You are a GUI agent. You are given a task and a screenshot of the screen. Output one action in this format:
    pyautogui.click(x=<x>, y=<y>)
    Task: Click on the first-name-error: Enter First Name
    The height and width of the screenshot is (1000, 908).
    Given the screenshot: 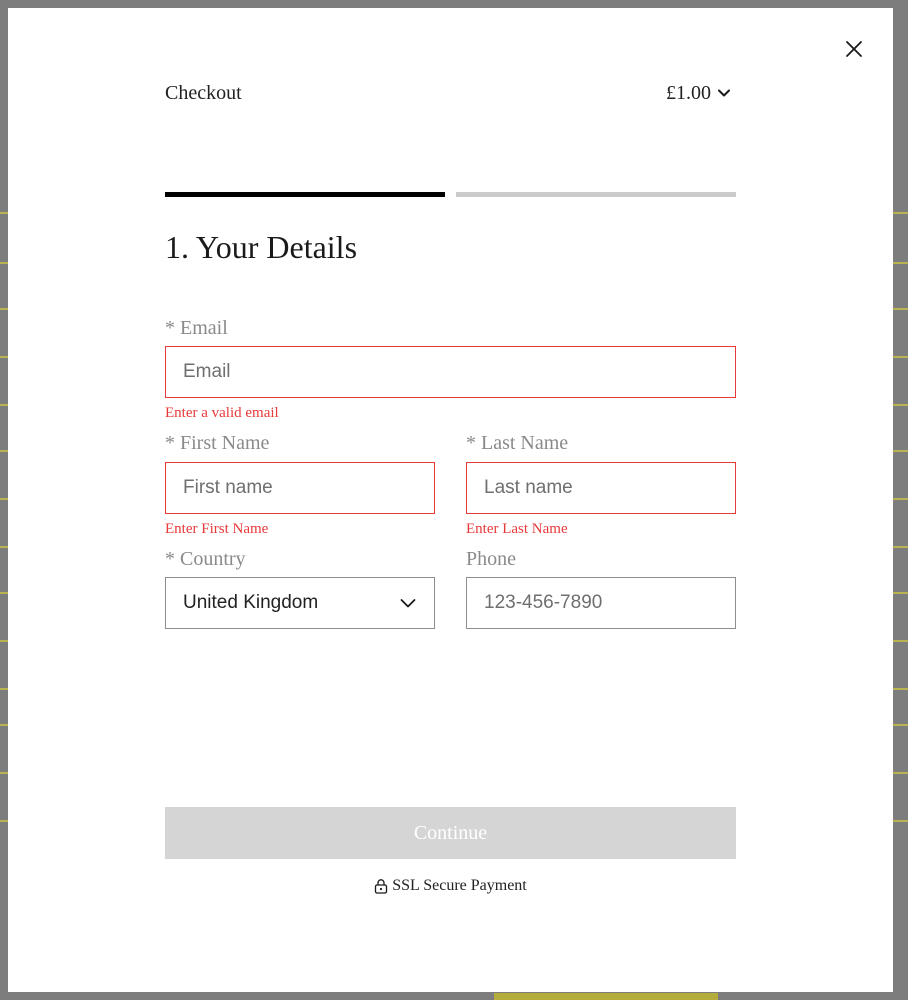 What is the action you would take?
    pyautogui.click(x=217, y=529)
    